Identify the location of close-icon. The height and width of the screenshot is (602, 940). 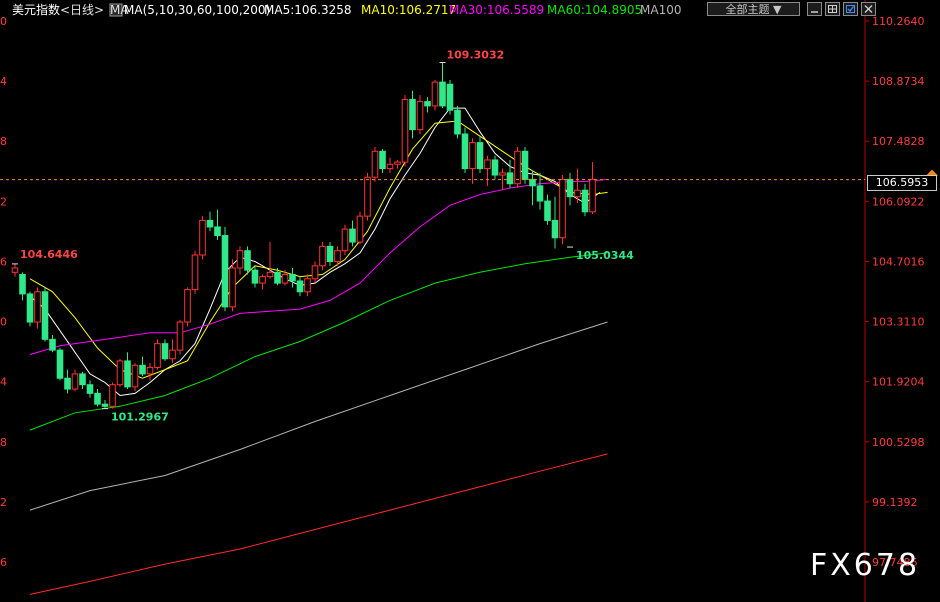
(868, 9).